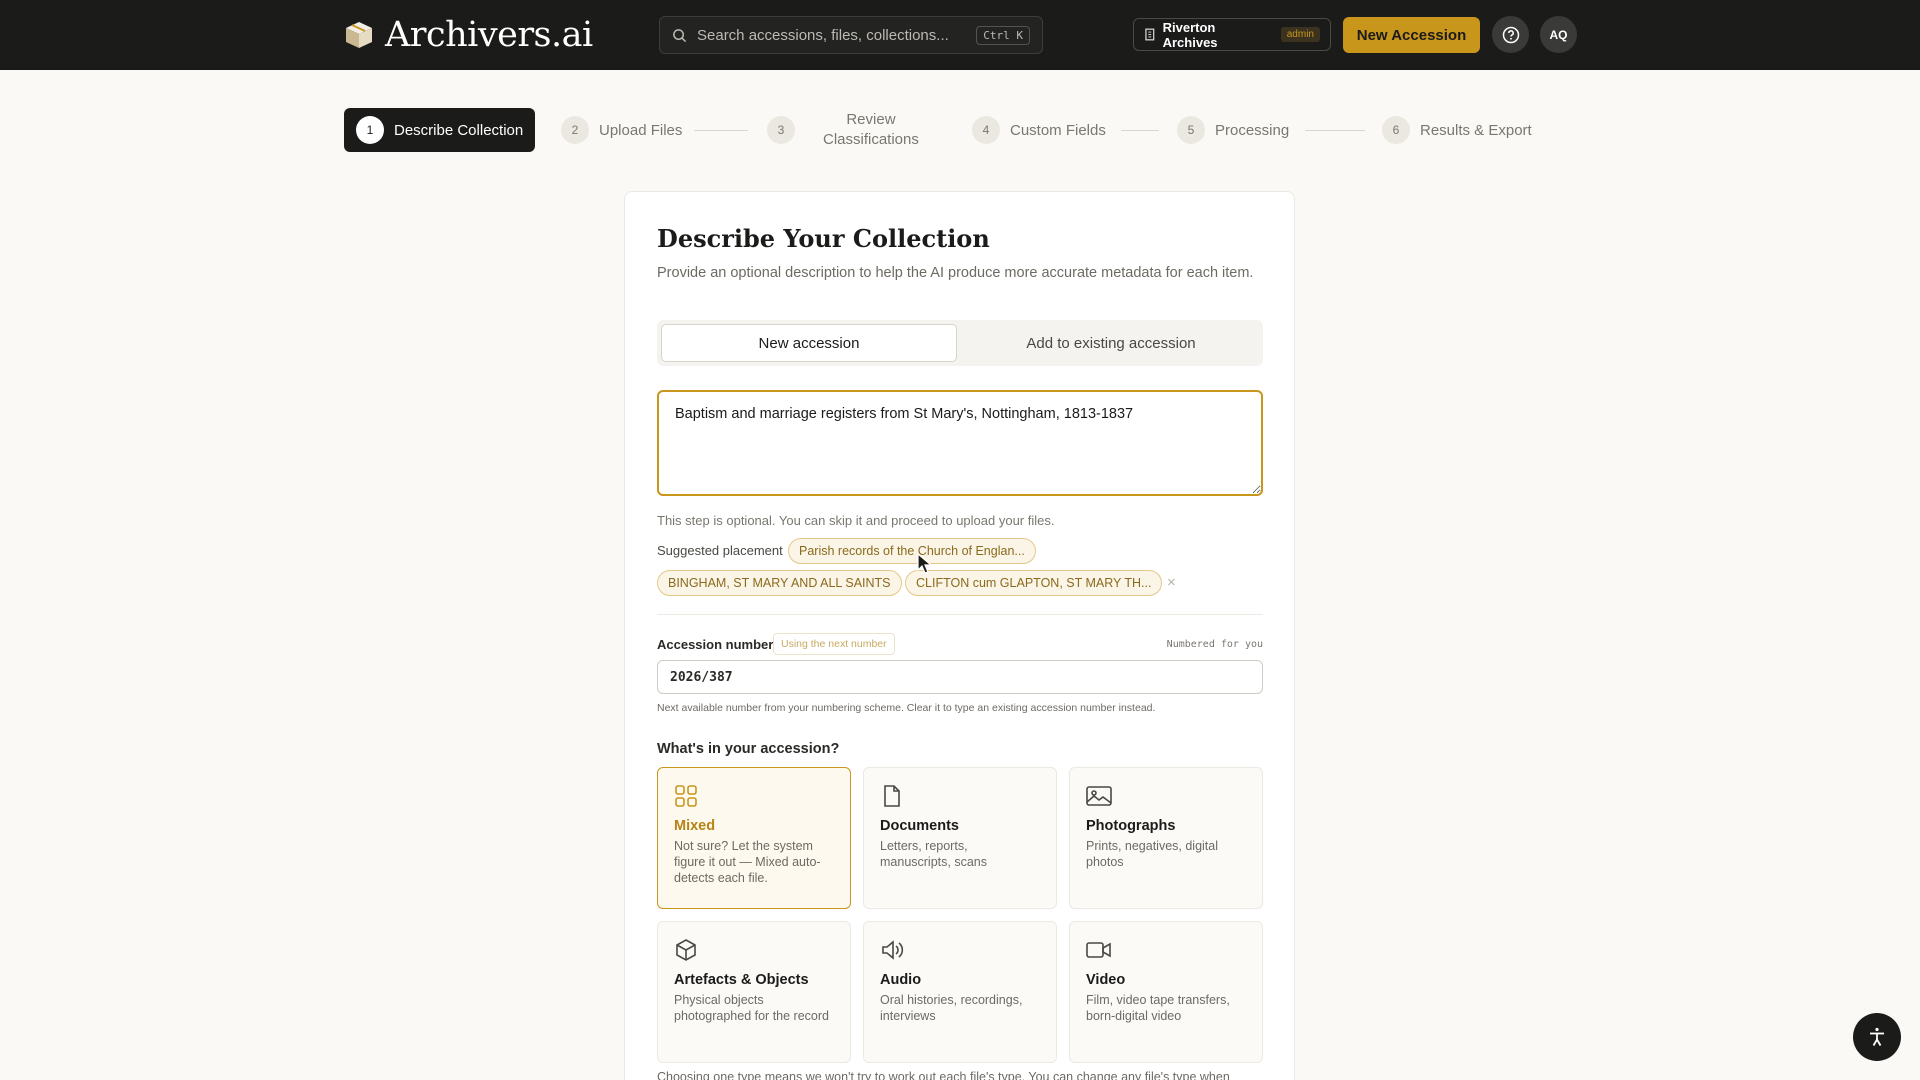 This screenshot has height=1080, width=1920. Describe the element at coordinates (823, 238) in the screenshot. I see `page-title: Describe Your Collection` at that location.